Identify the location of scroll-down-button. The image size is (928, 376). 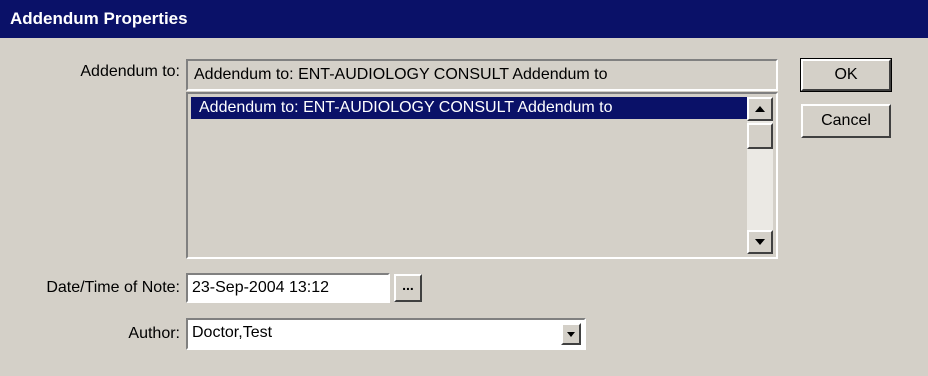
(760, 242).